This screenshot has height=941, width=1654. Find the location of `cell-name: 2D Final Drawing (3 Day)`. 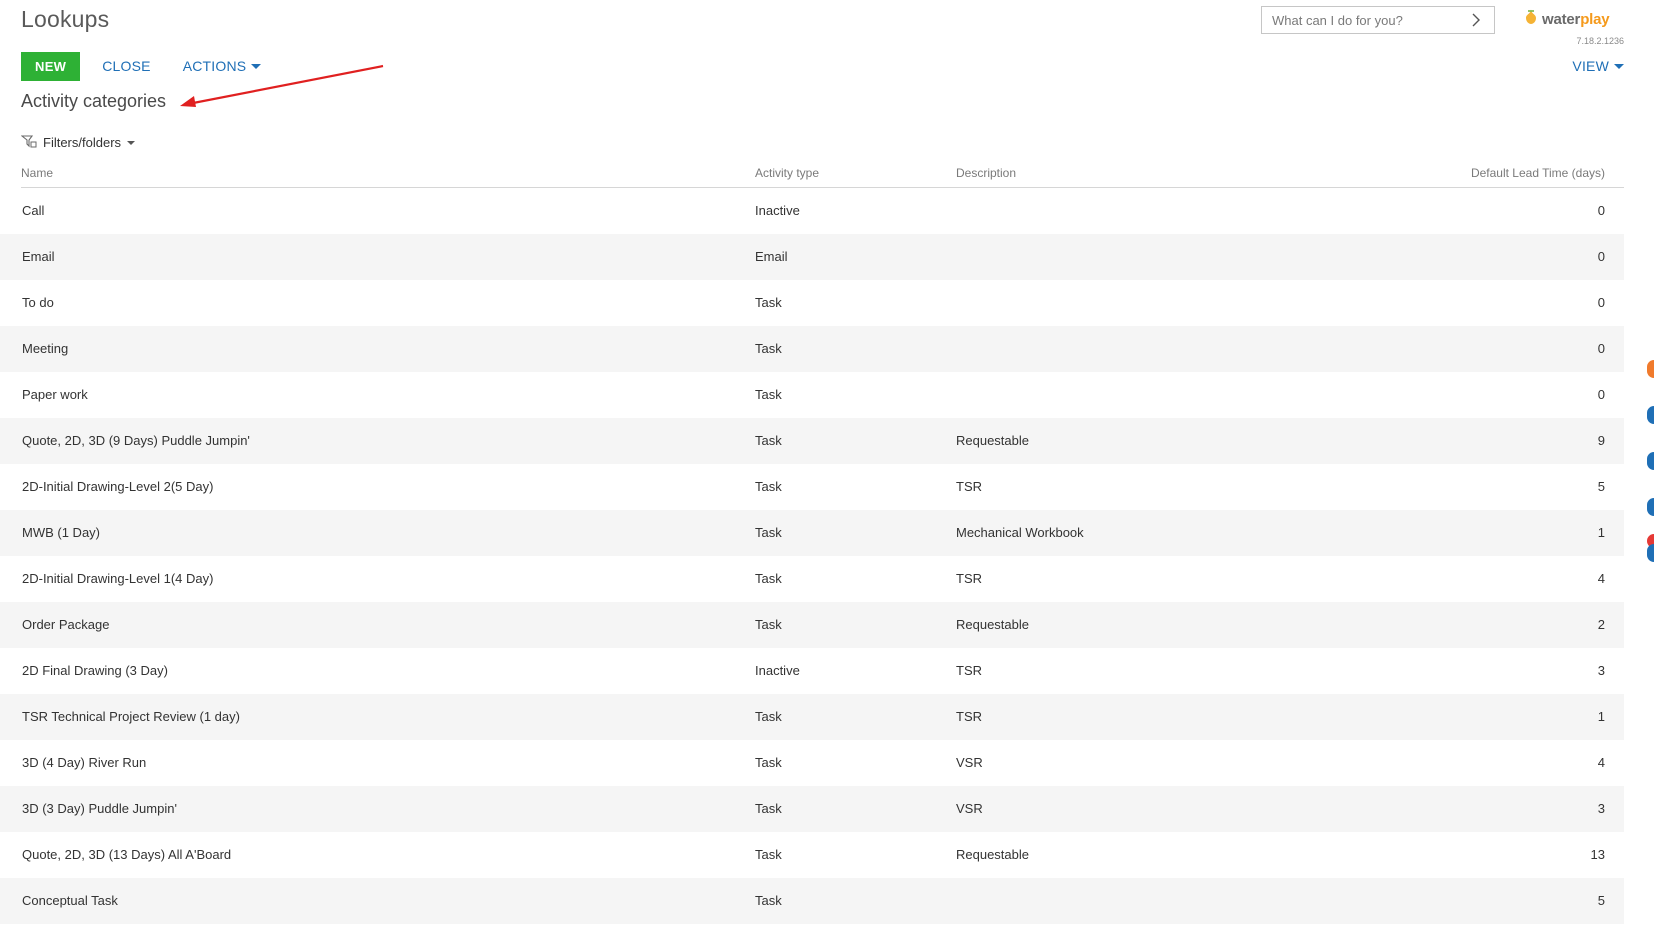

cell-name: 2D Final Drawing (3 Day) is located at coordinates (95, 670).